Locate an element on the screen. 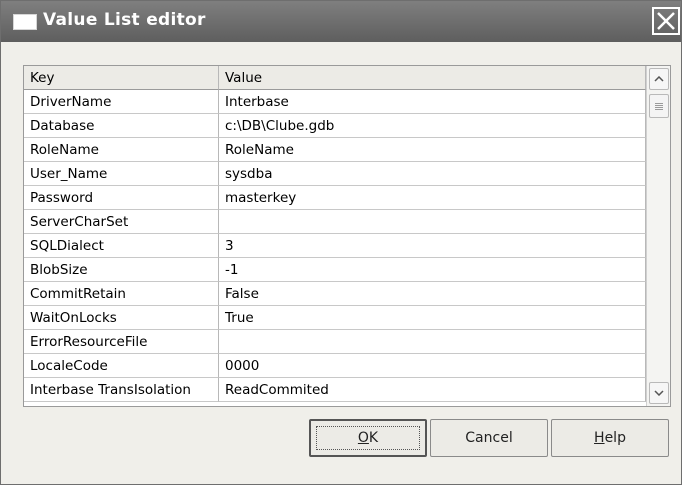  key-cell: Database is located at coordinates (121, 126).